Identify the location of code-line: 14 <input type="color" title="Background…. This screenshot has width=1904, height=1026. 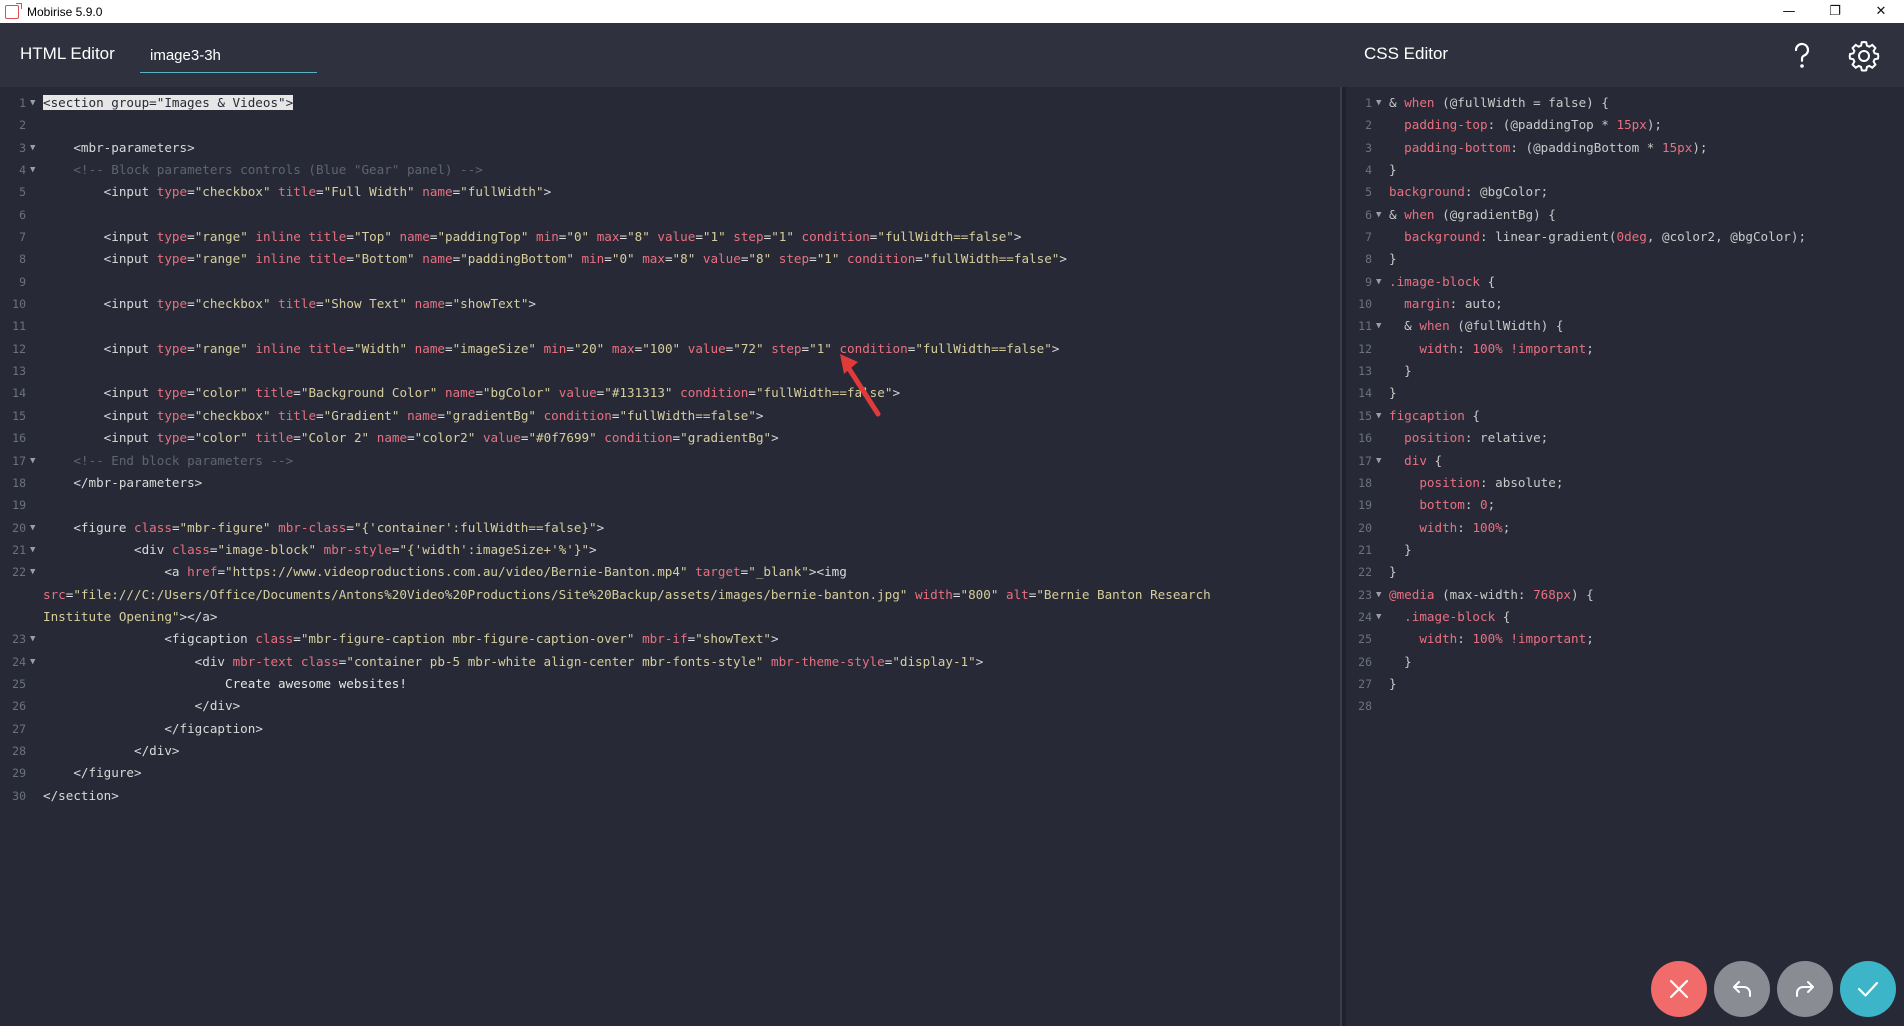
(456, 393).